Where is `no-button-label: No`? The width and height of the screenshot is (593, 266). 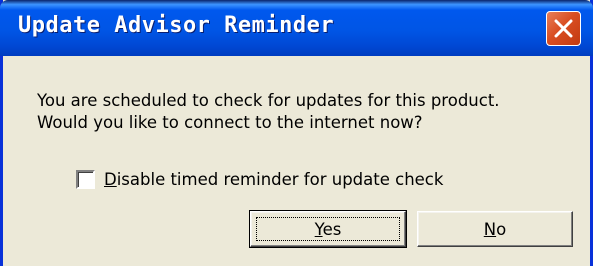
no-button-label: No is located at coordinates (495, 229).